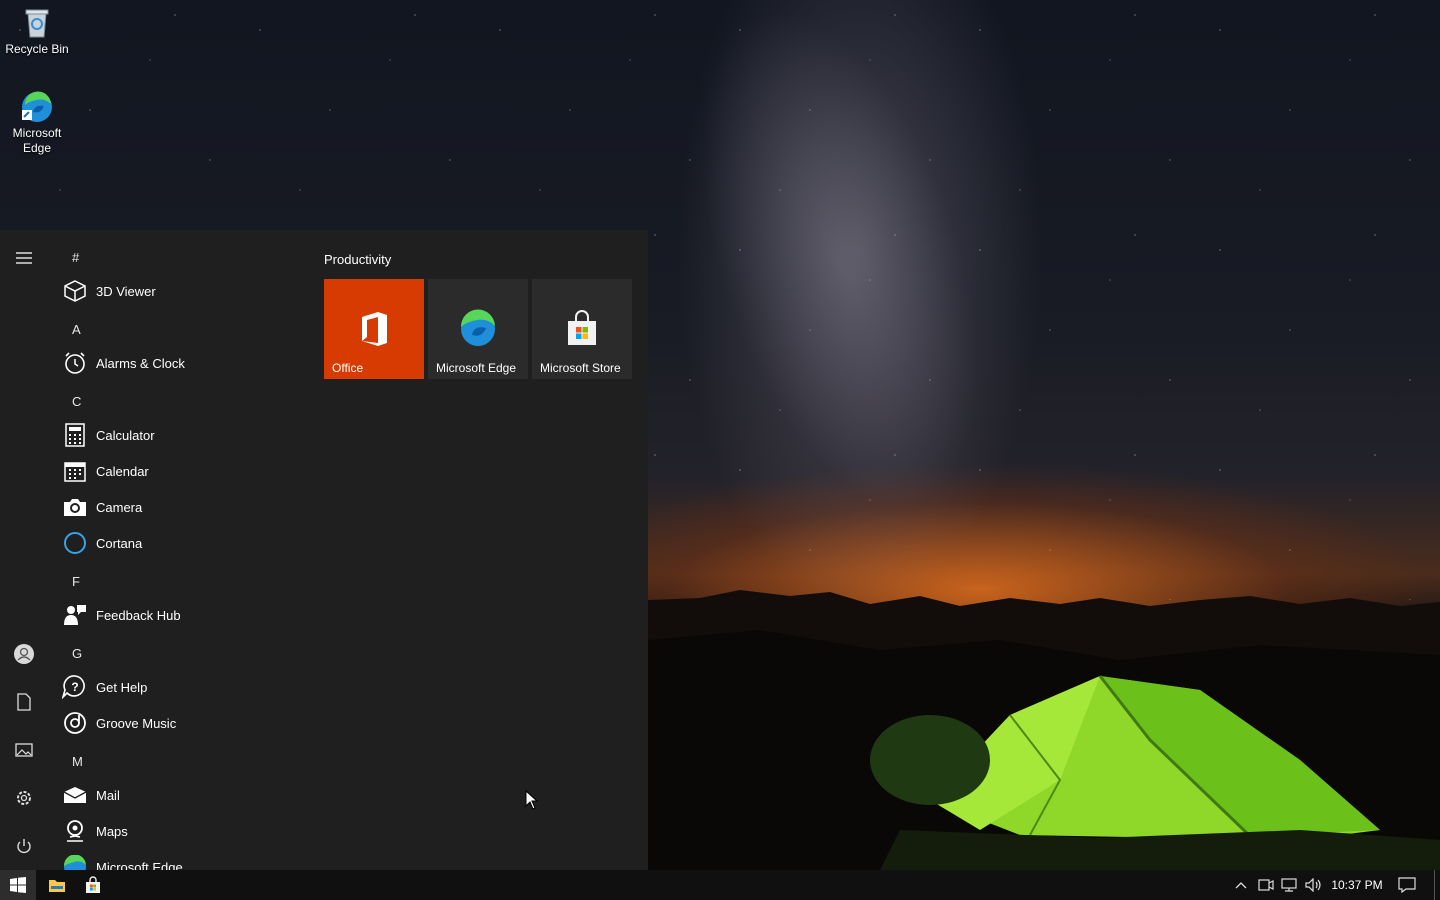 Image resolution: width=1440 pixels, height=900 pixels. Describe the element at coordinates (18, 885) in the screenshot. I see `windows-start-icon` at that location.